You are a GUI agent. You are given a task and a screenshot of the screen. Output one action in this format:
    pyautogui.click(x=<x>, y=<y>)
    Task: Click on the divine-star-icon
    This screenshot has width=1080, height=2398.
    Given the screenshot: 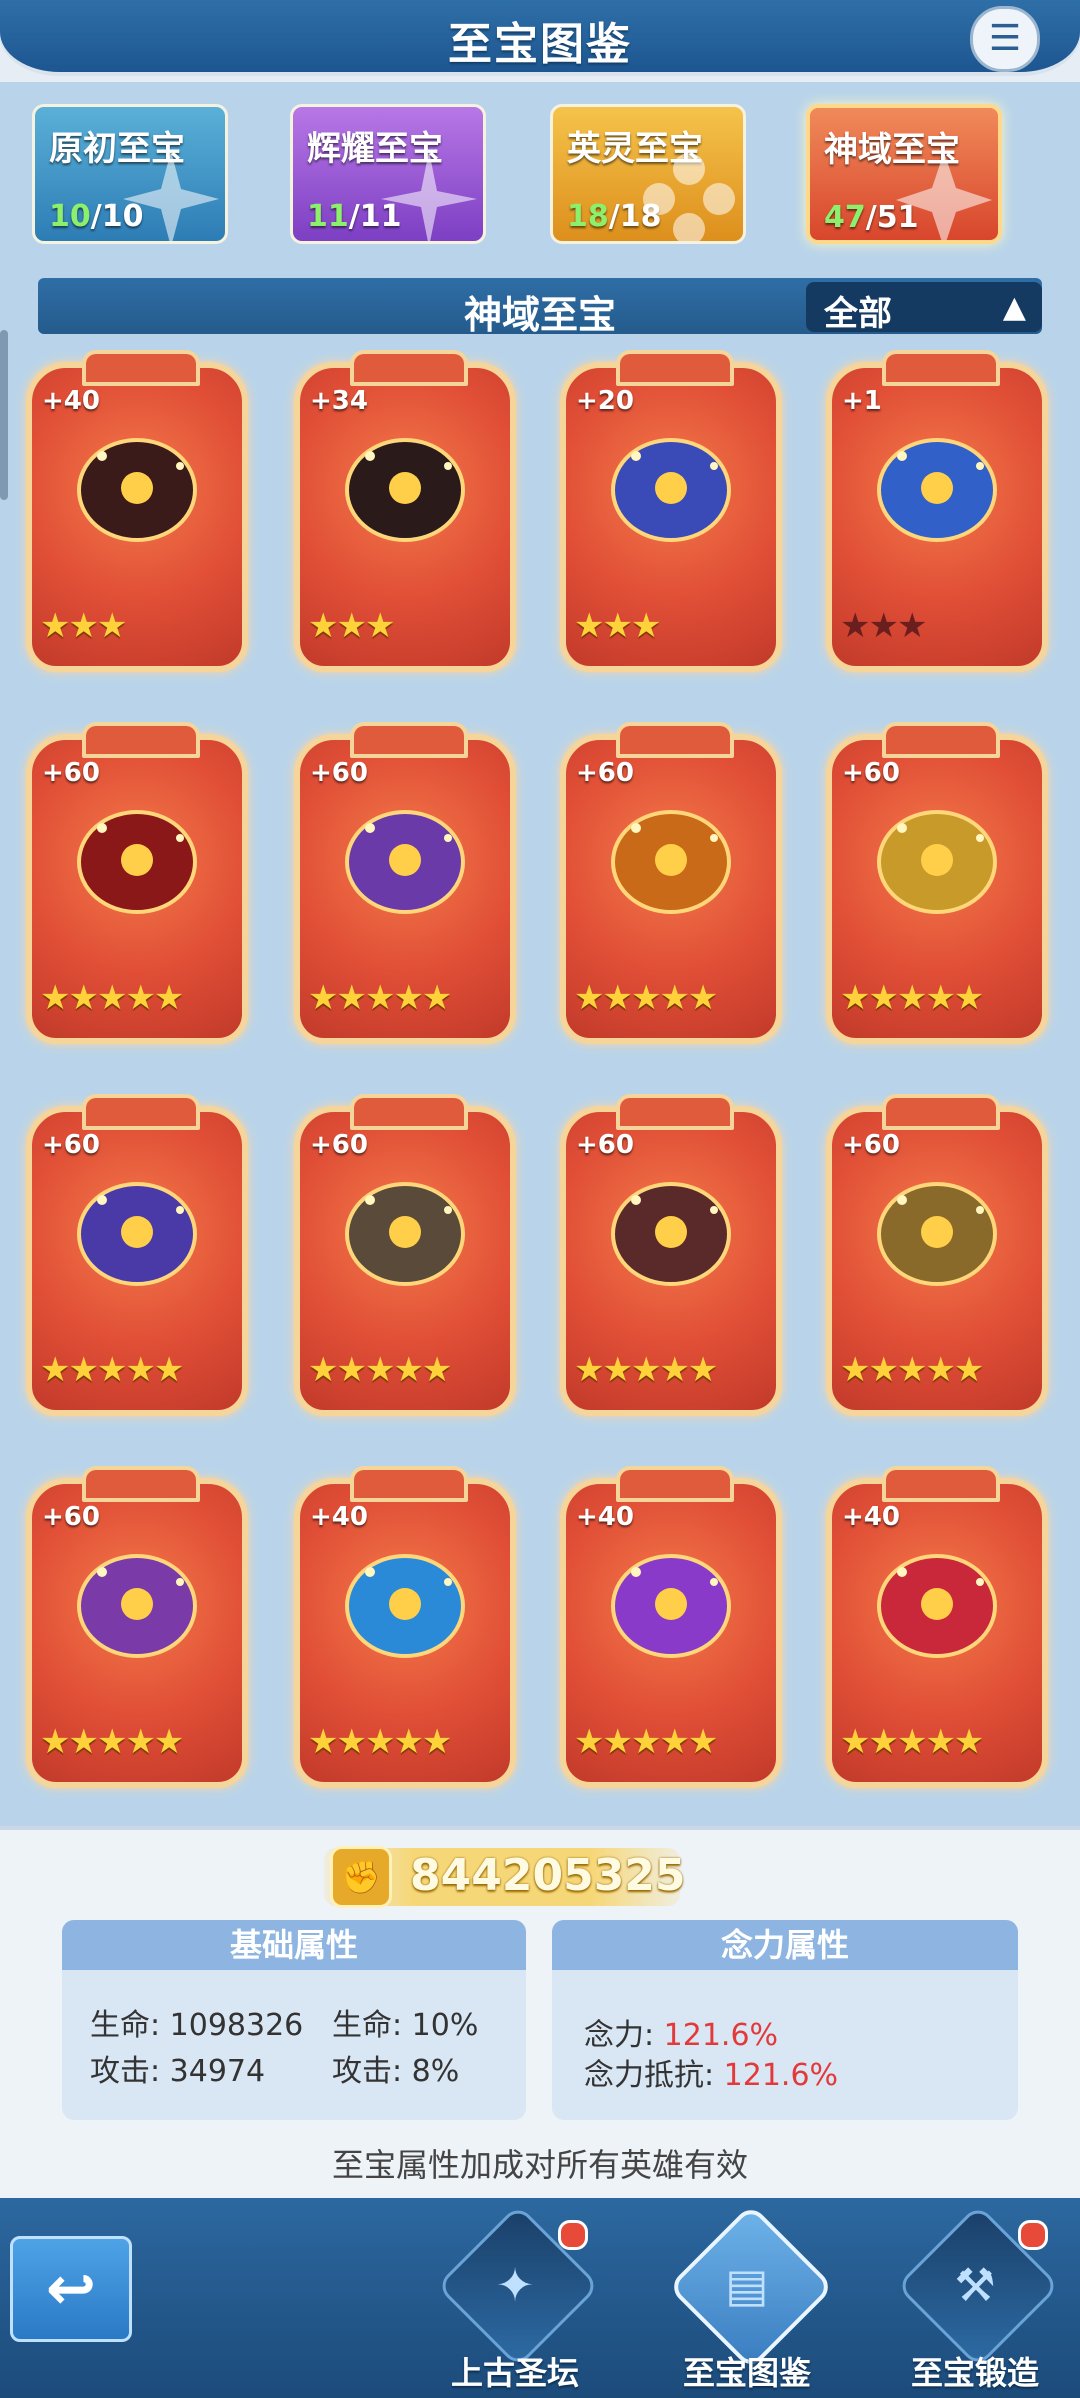 What is the action you would take?
    pyautogui.click(x=944, y=196)
    